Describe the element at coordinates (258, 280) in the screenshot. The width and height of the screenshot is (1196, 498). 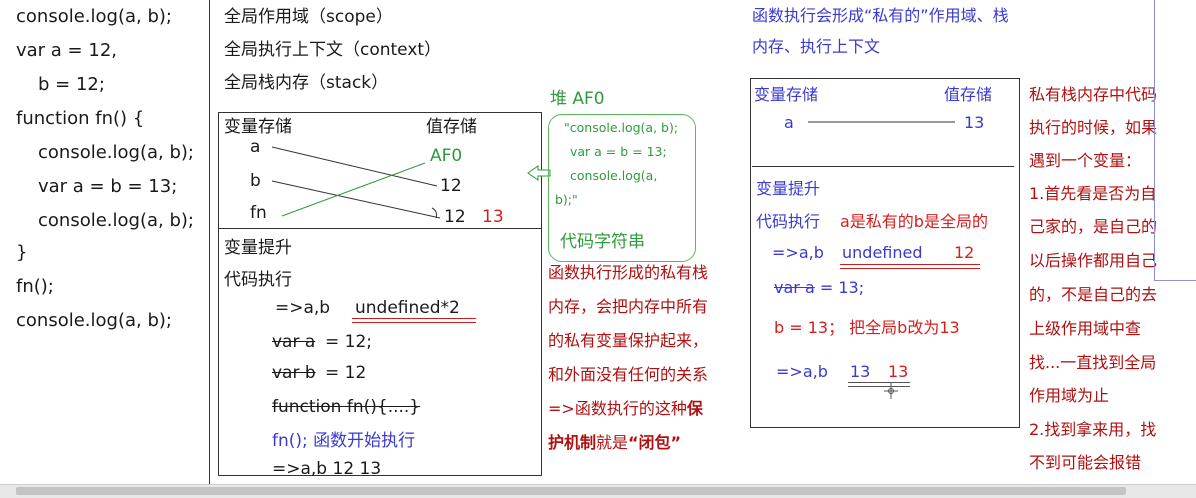
I see `global-exec-label: 代码执行` at that location.